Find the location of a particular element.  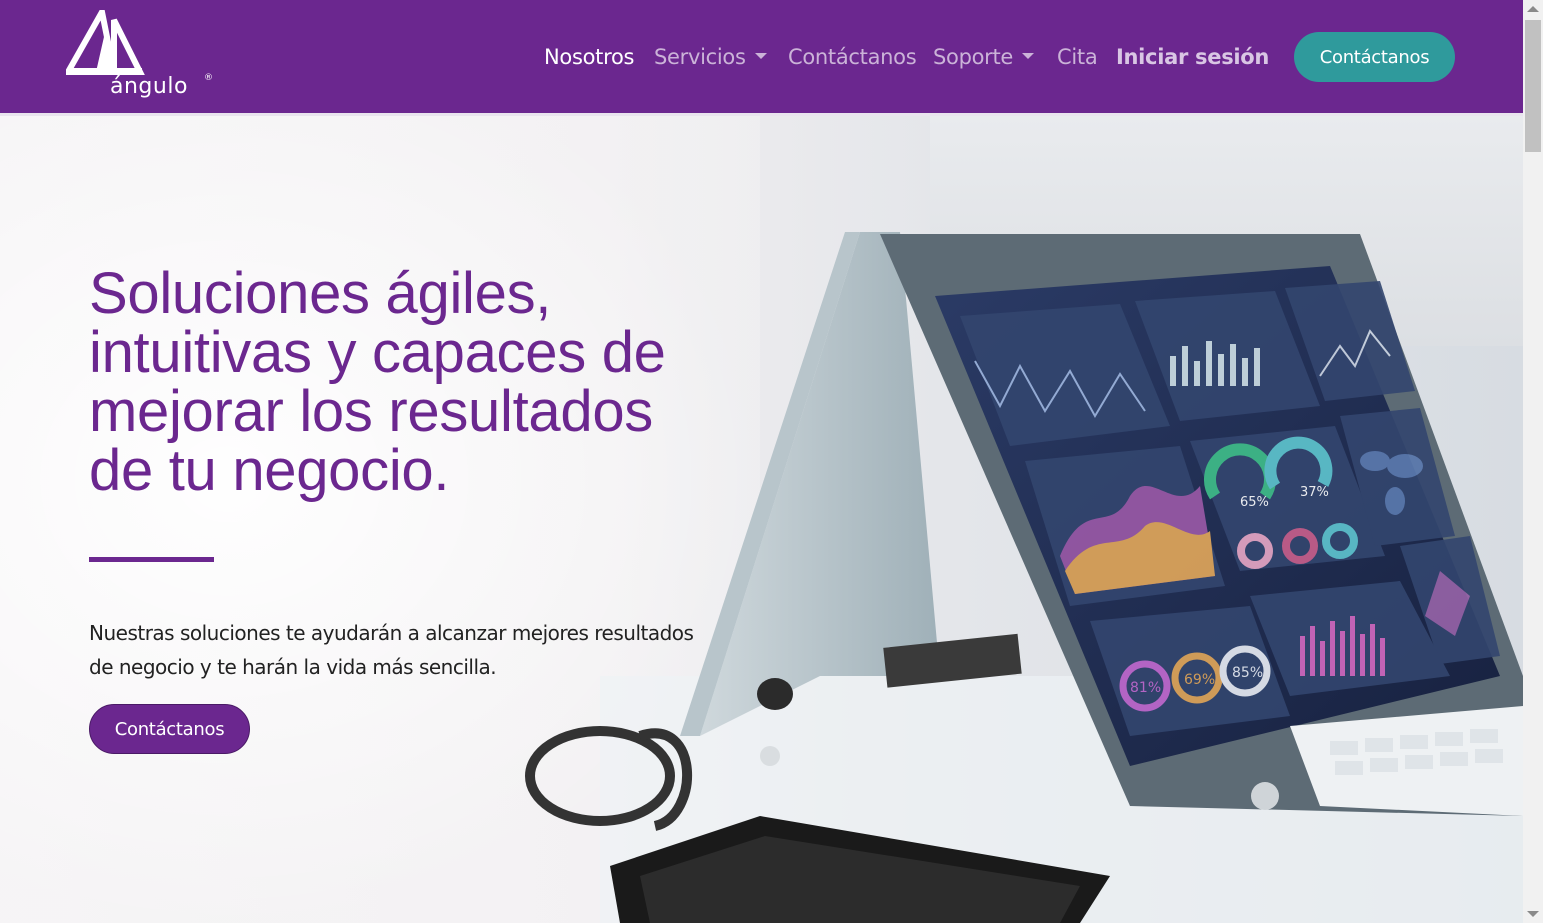

page-scrollbar is located at coordinates (1533, 461).